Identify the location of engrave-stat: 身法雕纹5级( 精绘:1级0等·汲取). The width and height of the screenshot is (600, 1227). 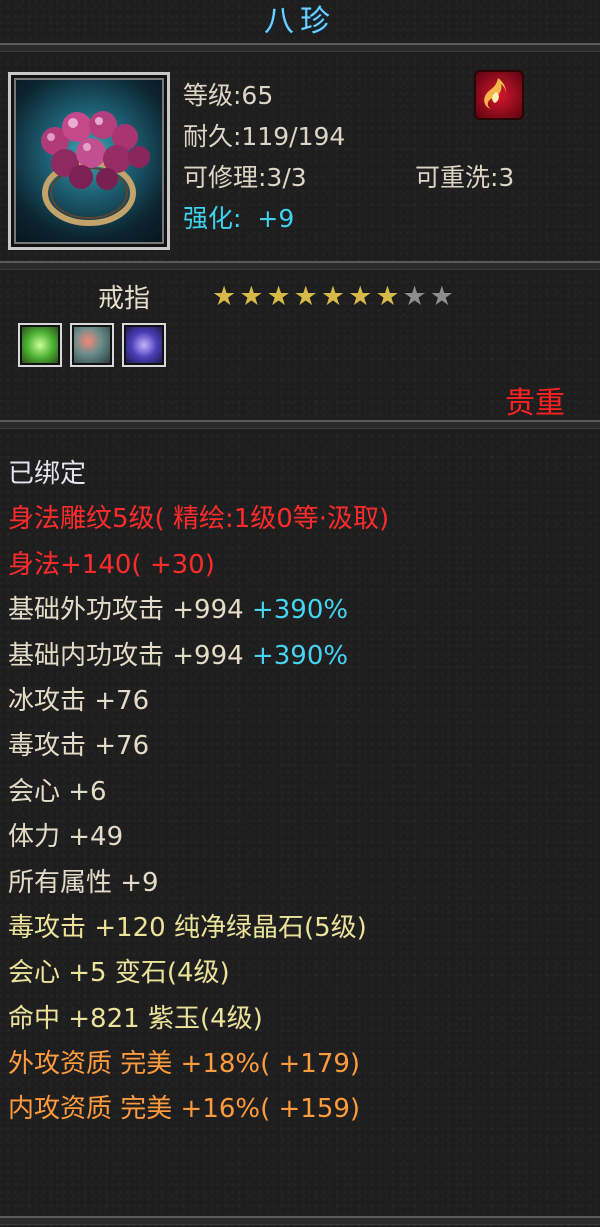
(199, 519).